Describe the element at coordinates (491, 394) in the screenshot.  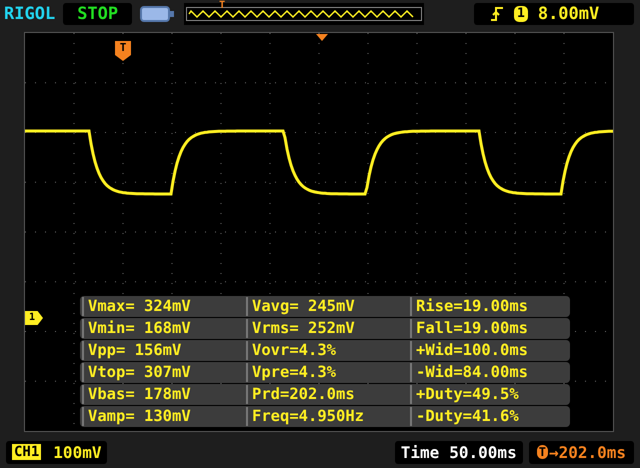
I see `measurement-value: +Duty=49.5%` at that location.